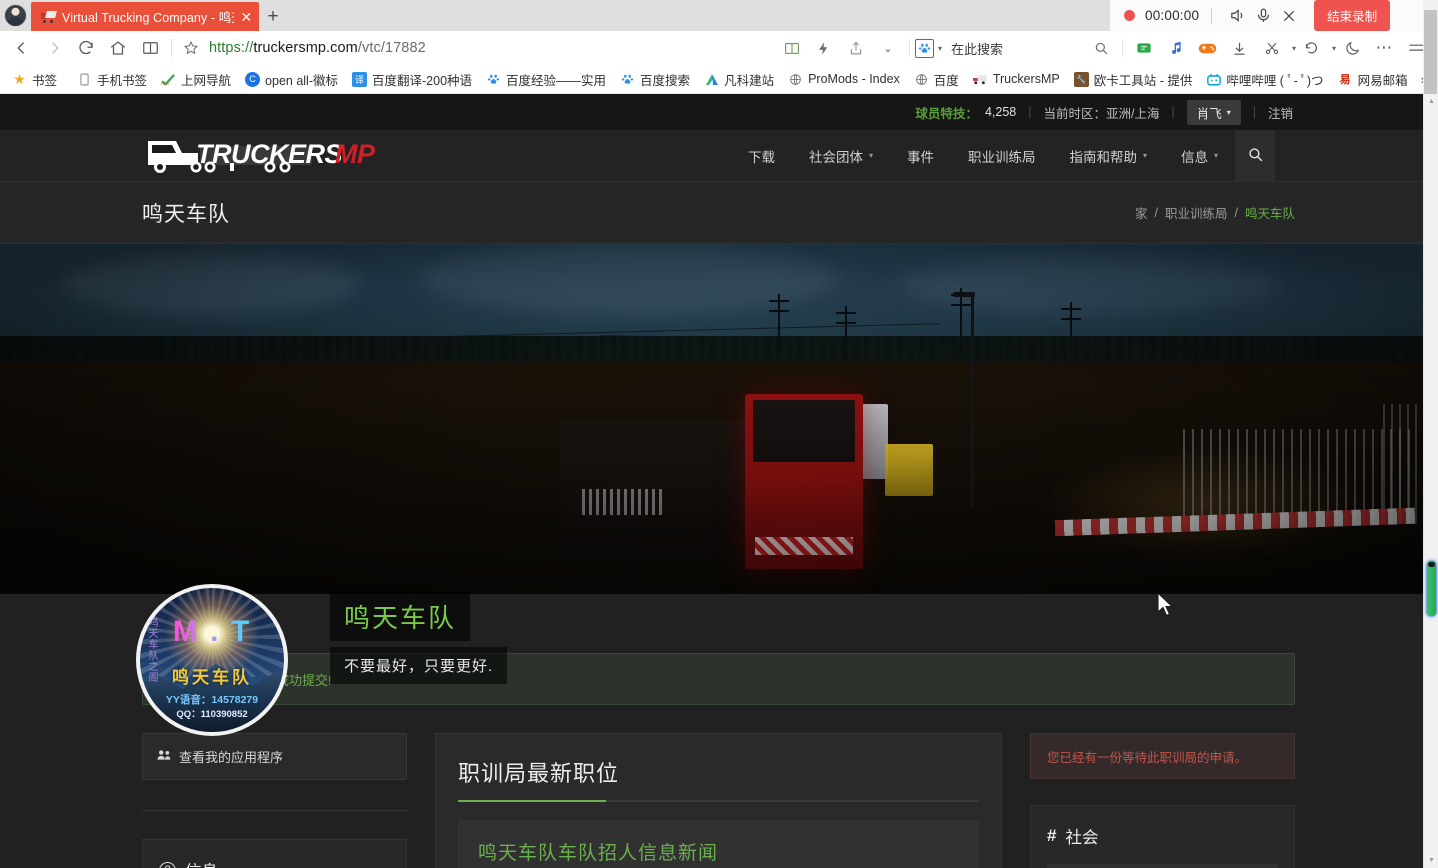 The image size is (1438, 868). Describe the element at coordinates (761, 156) in the screenshot. I see `nav-item-download: 下载` at that location.